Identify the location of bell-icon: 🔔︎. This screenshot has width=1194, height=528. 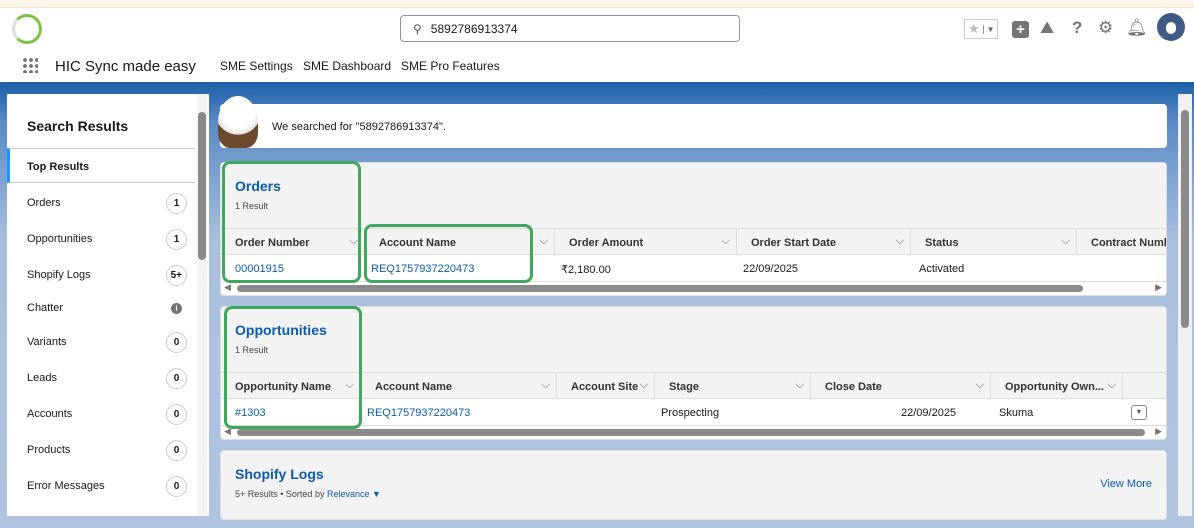
(1137, 28).